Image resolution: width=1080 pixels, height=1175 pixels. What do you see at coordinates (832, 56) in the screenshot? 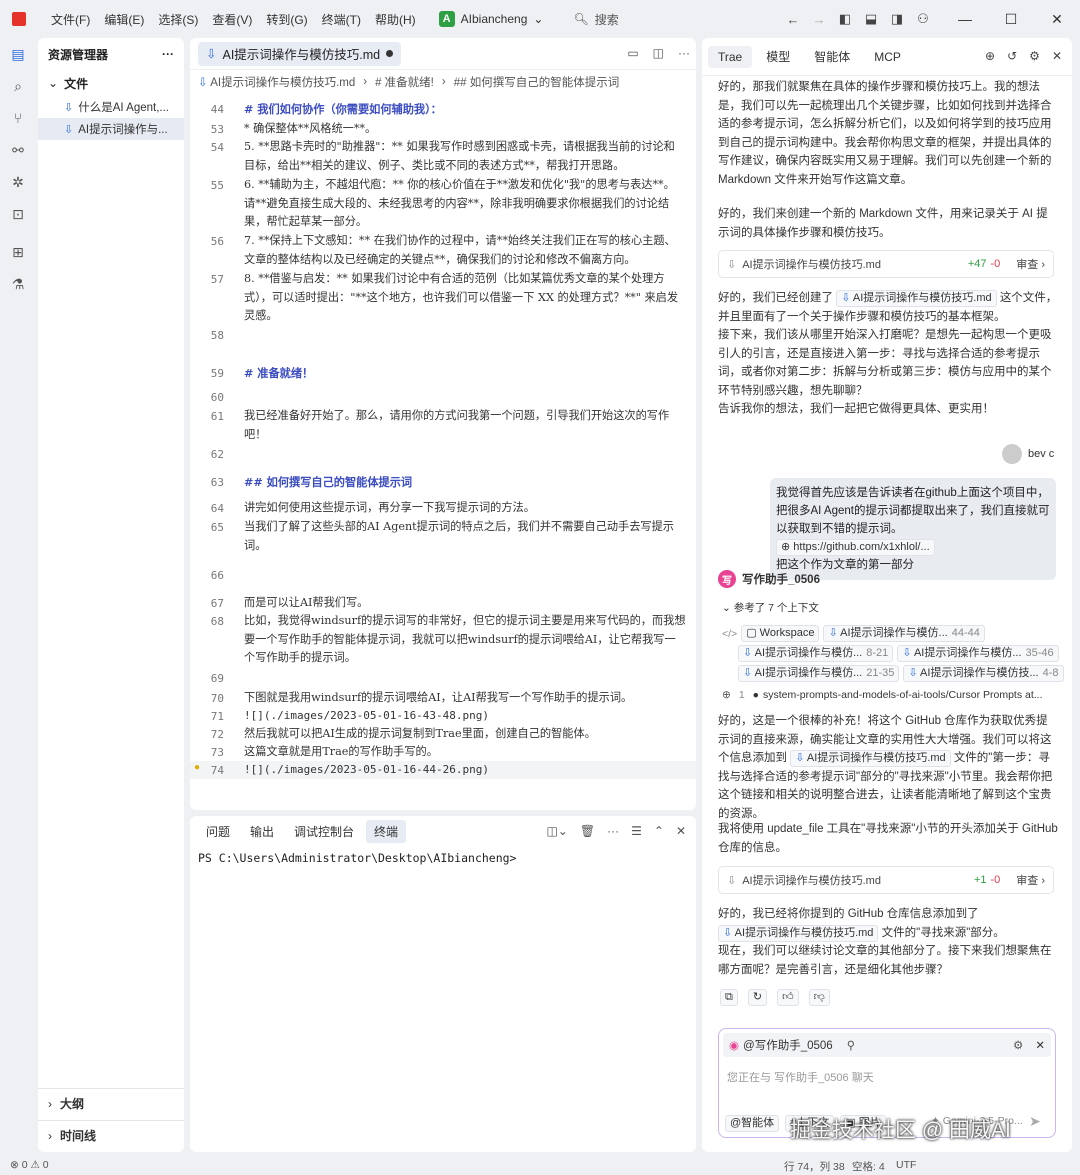
I see `tab-agent: 智能体` at bounding box center [832, 56].